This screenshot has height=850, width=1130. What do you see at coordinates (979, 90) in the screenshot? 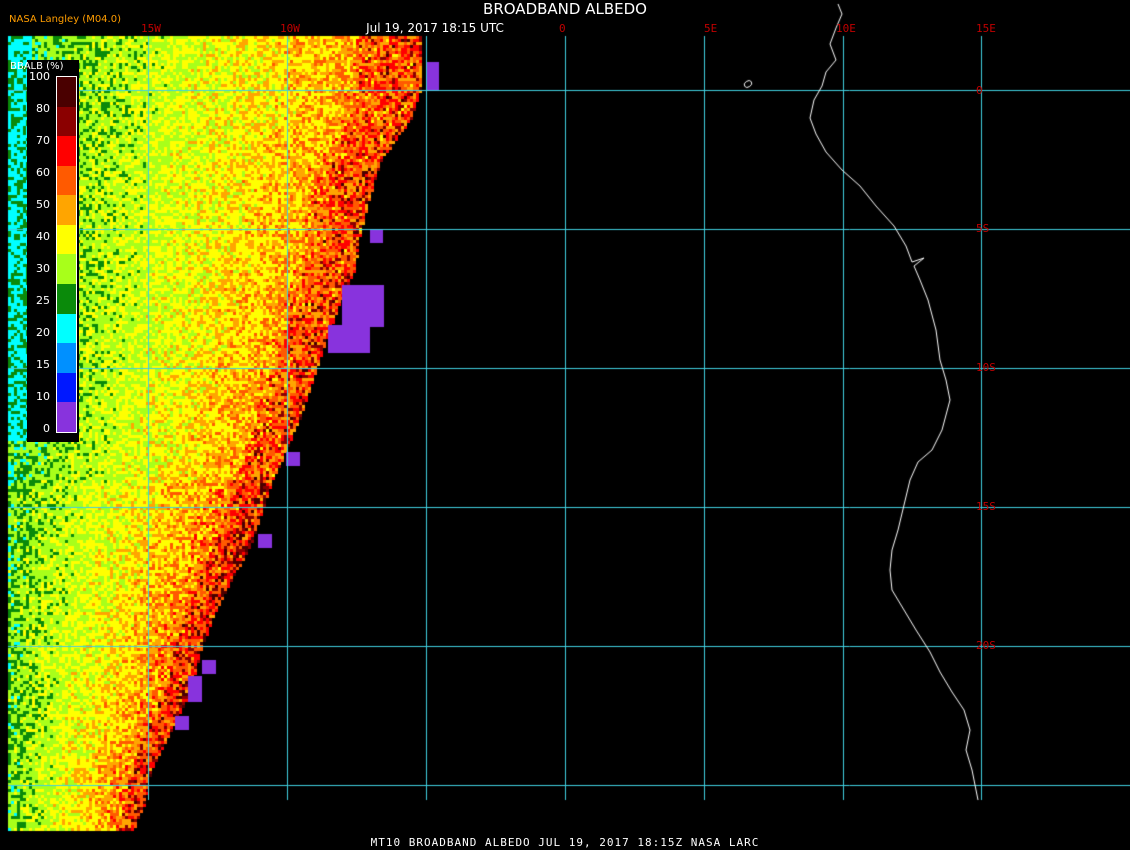
I see `lat-label-0: 0` at bounding box center [979, 90].